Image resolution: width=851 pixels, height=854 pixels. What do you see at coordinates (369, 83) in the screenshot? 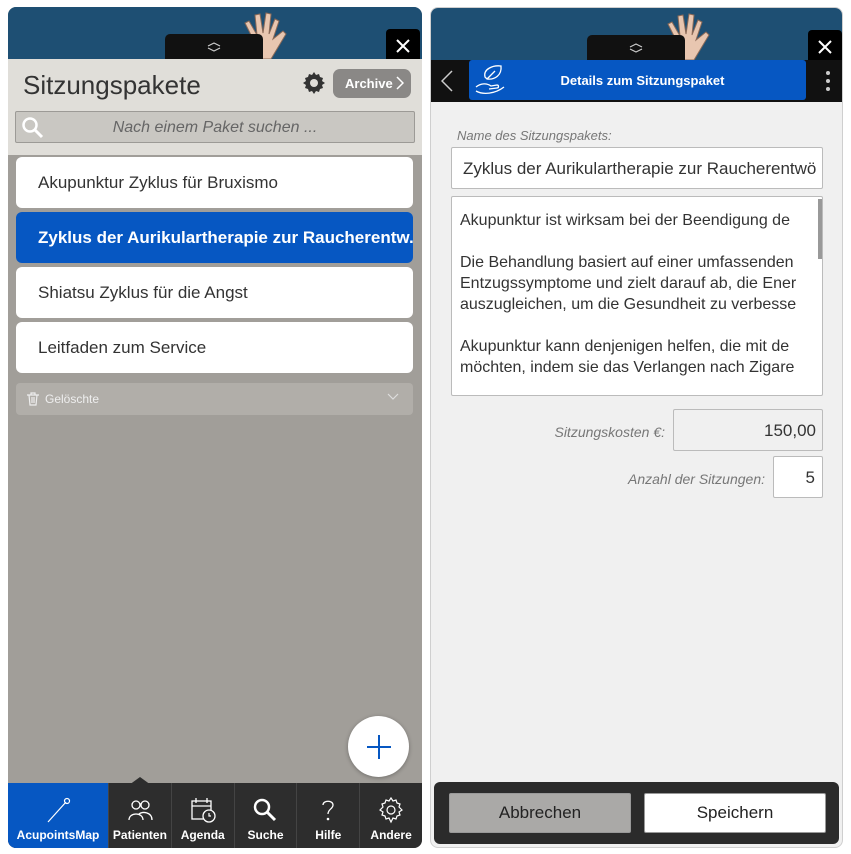
I see `archive-label: Archive` at bounding box center [369, 83].